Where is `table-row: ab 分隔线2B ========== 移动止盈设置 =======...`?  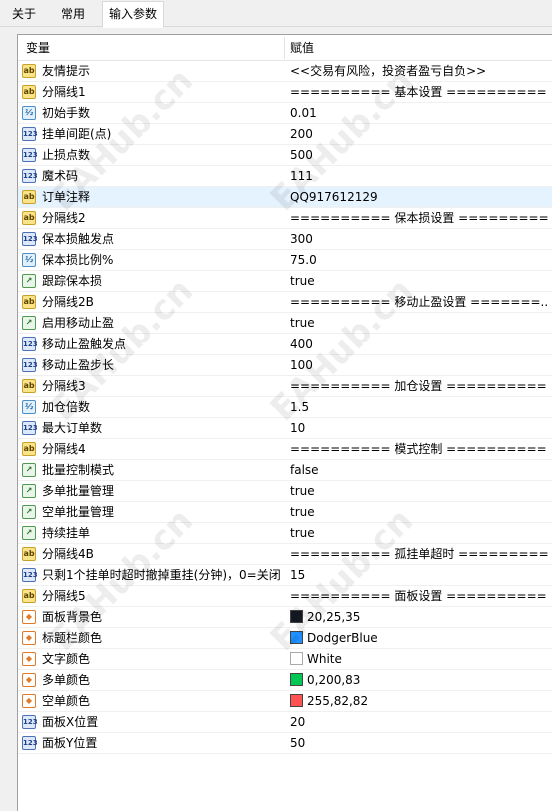 table-row: ab 分隔线2B ========== 移动止盈设置 =======... is located at coordinates (285, 302).